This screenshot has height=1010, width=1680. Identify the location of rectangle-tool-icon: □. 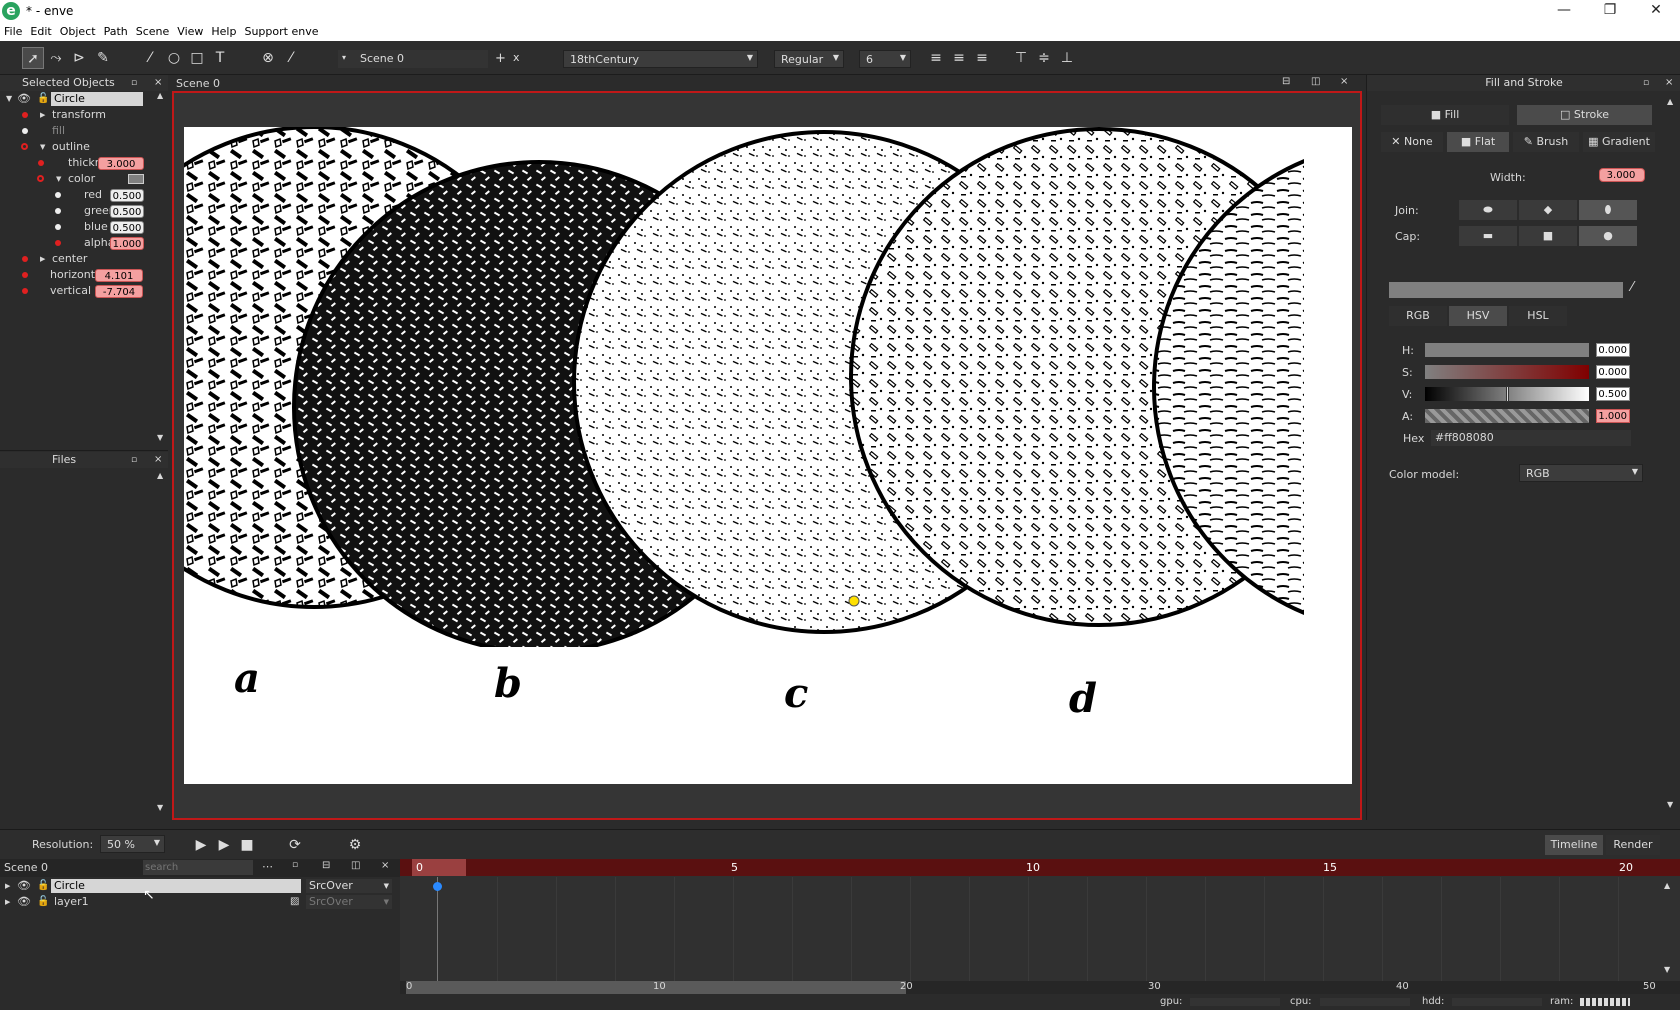
(197, 58).